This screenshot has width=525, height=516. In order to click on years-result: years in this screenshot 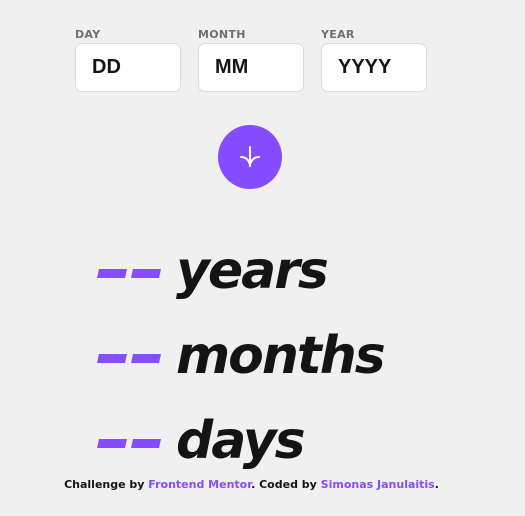, I will do `click(240, 270)`.